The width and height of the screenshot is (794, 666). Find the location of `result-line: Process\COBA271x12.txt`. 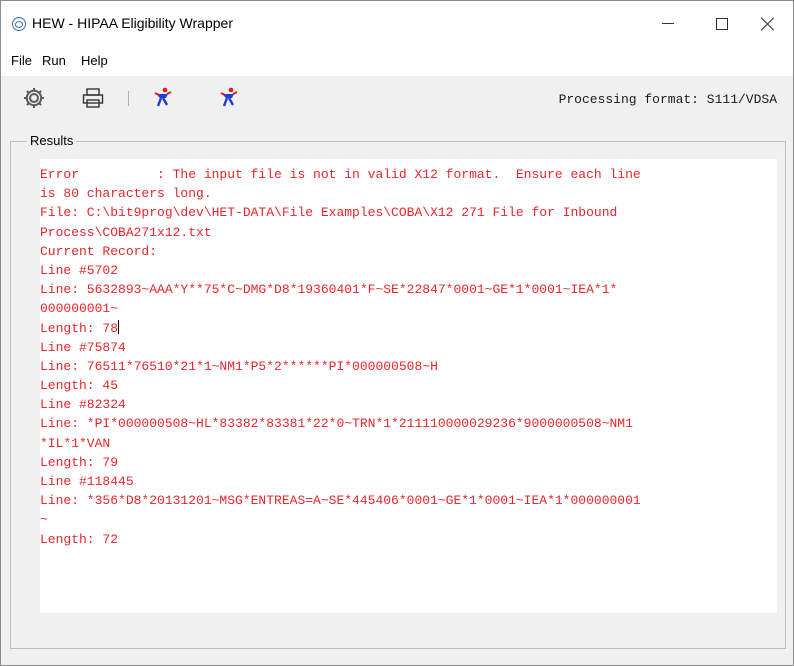

result-line: Process\COBA271x12.txt is located at coordinates (126, 232).